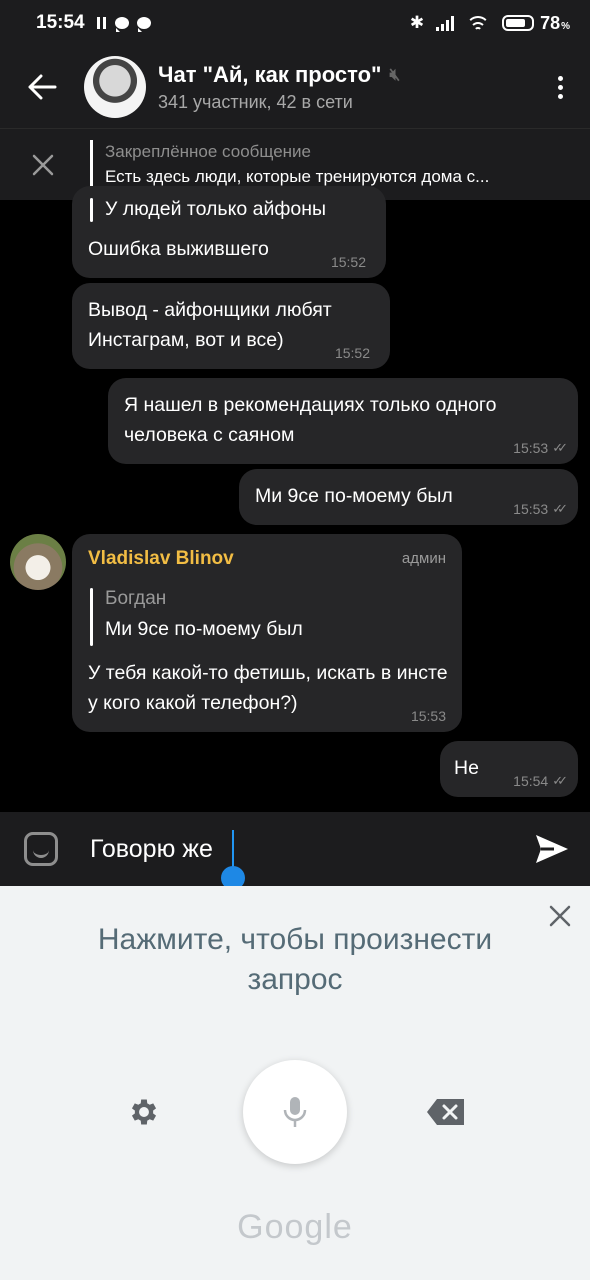 The height and width of the screenshot is (1280, 590). Describe the element at coordinates (161, 559) in the screenshot. I see `sender-name: Vladislav Blinov` at that location.